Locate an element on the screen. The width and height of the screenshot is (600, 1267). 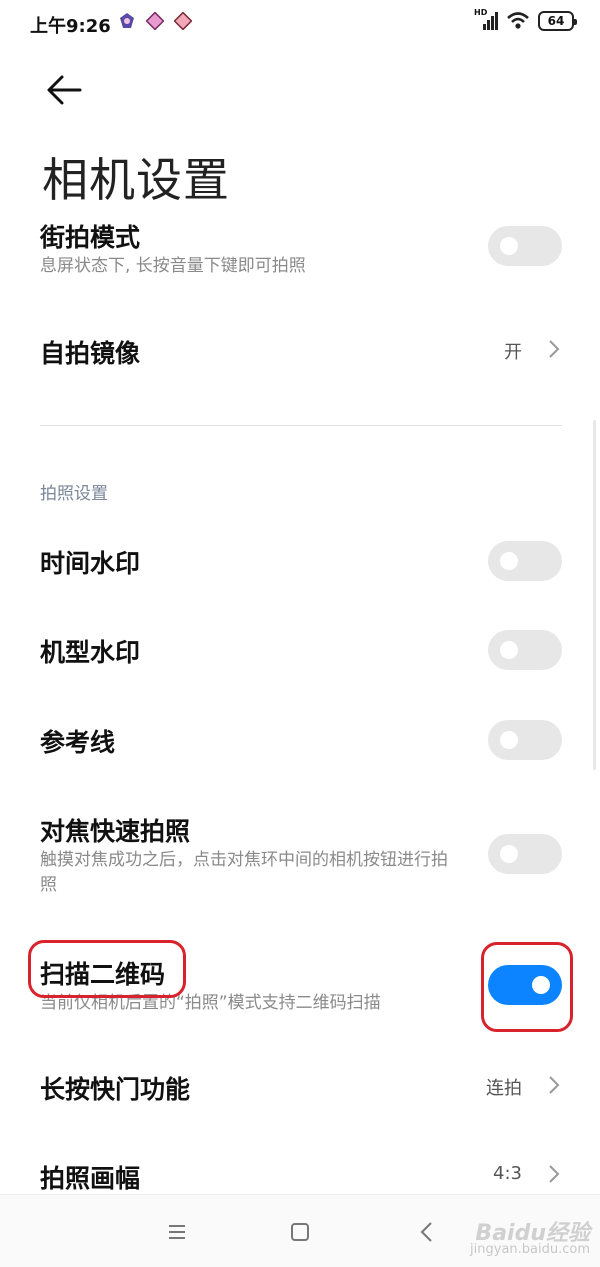
setting-model-watermark: 机型水印 is located at coordinates (301, 650).